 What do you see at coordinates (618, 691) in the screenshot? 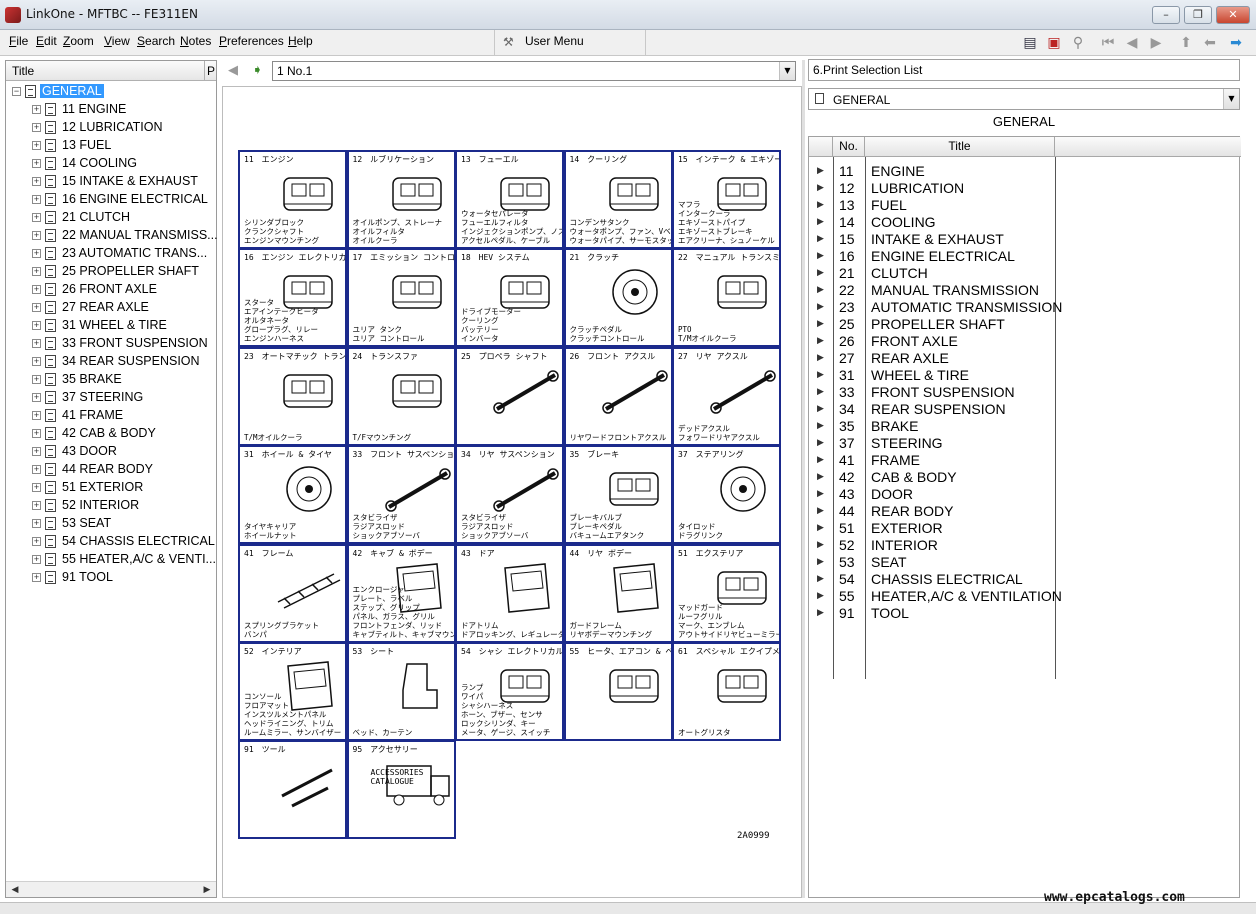
I see `section-cell: 55 ヒータ、エアコン & ベンチレーション` at bounding box center [618, 691].